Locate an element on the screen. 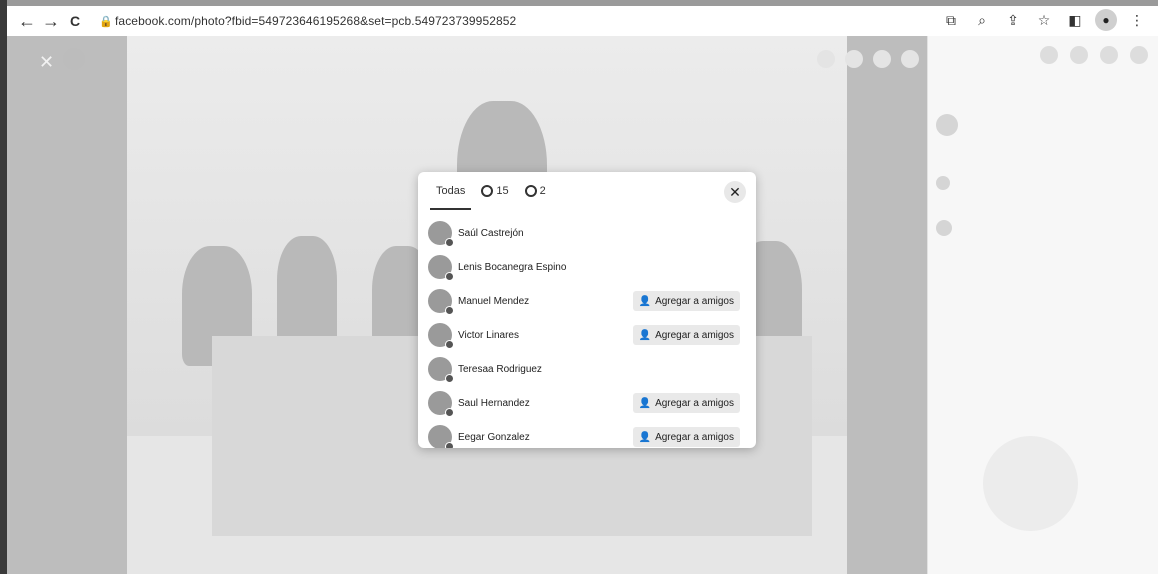  menu-grid-icon is located at coordinates (1049, 55).